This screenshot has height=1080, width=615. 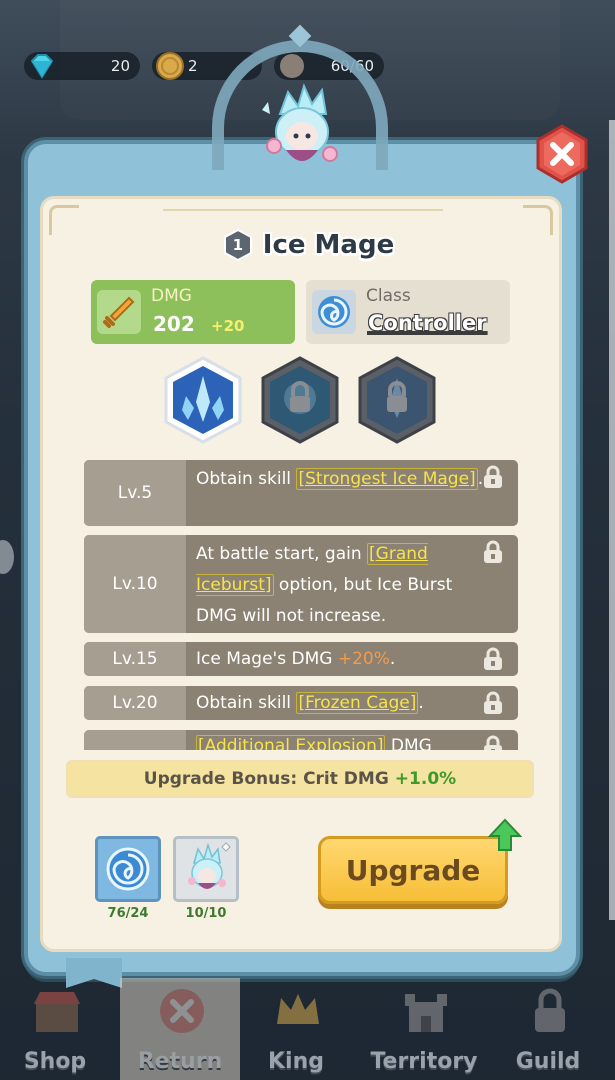 I want to click on skill-row-lv5: Lv.5 Obtain skill [Strongest Ice Mage]., so click(x=301, y=493).